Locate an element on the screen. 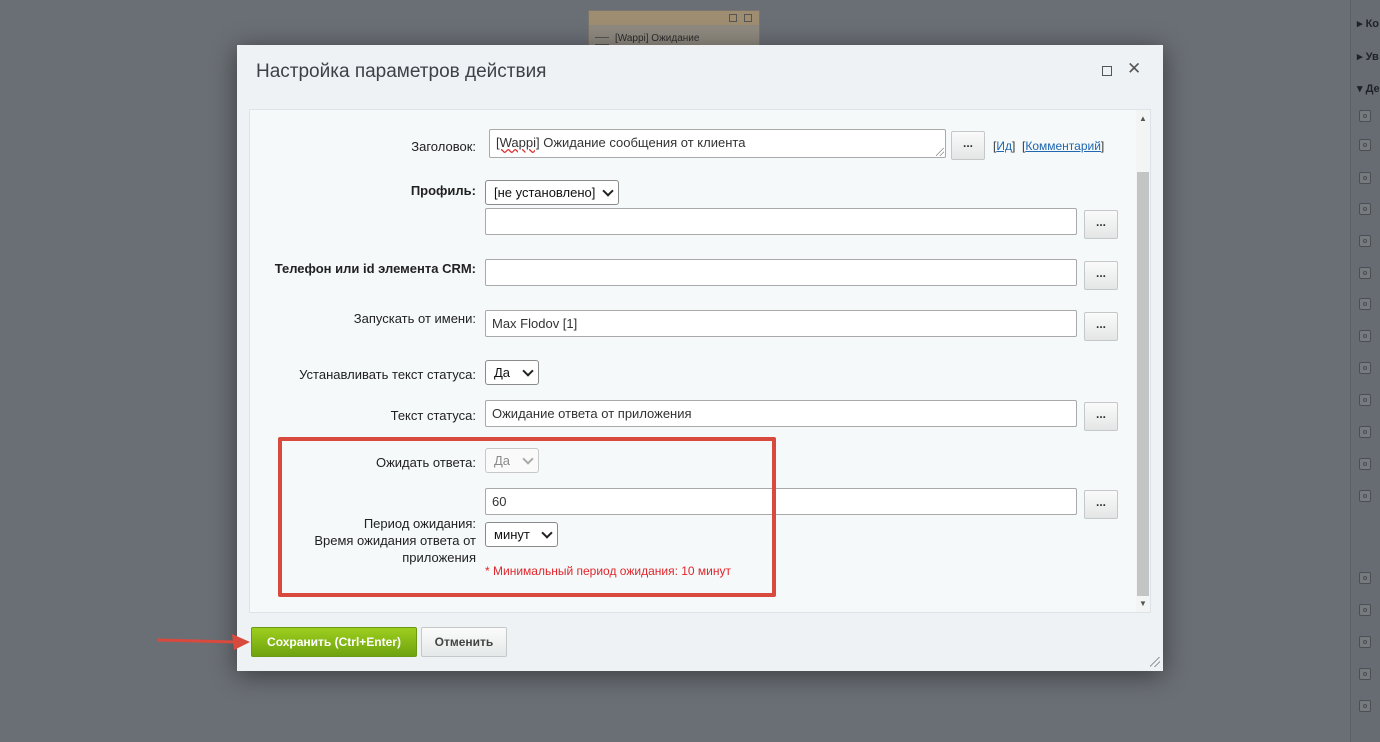  run-as-input: Max Flodov [1] is located at coordinates (781, 323).